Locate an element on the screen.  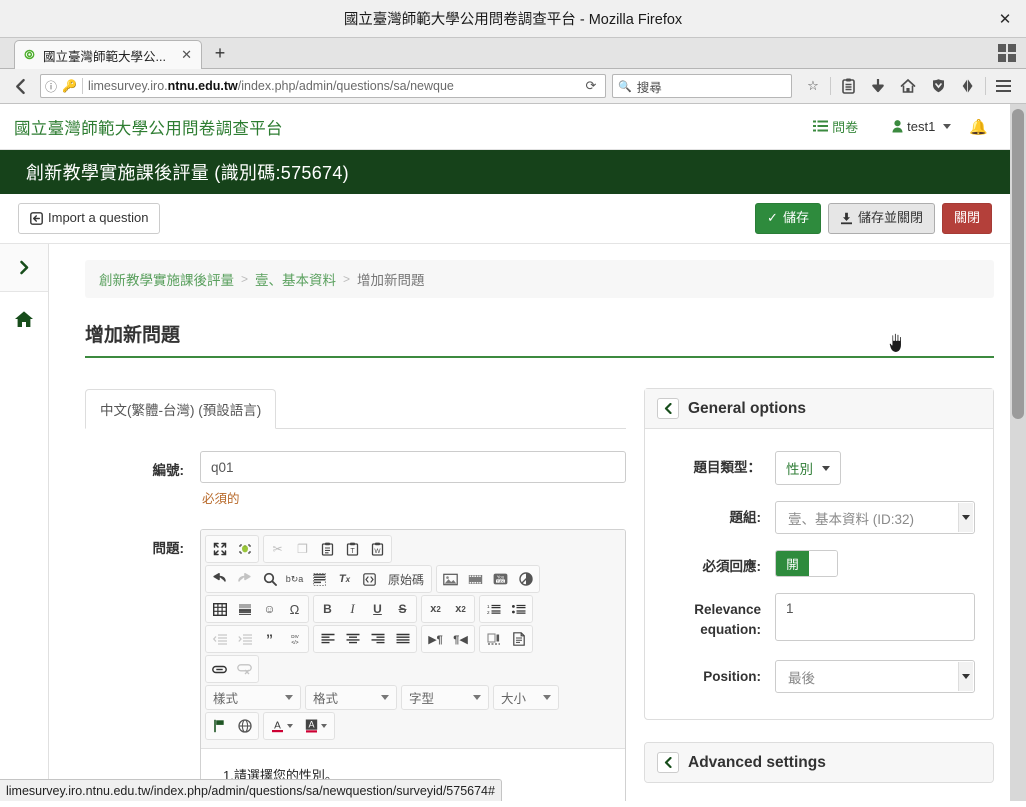
show-blocks-icon is located at coordinates (244, 549).